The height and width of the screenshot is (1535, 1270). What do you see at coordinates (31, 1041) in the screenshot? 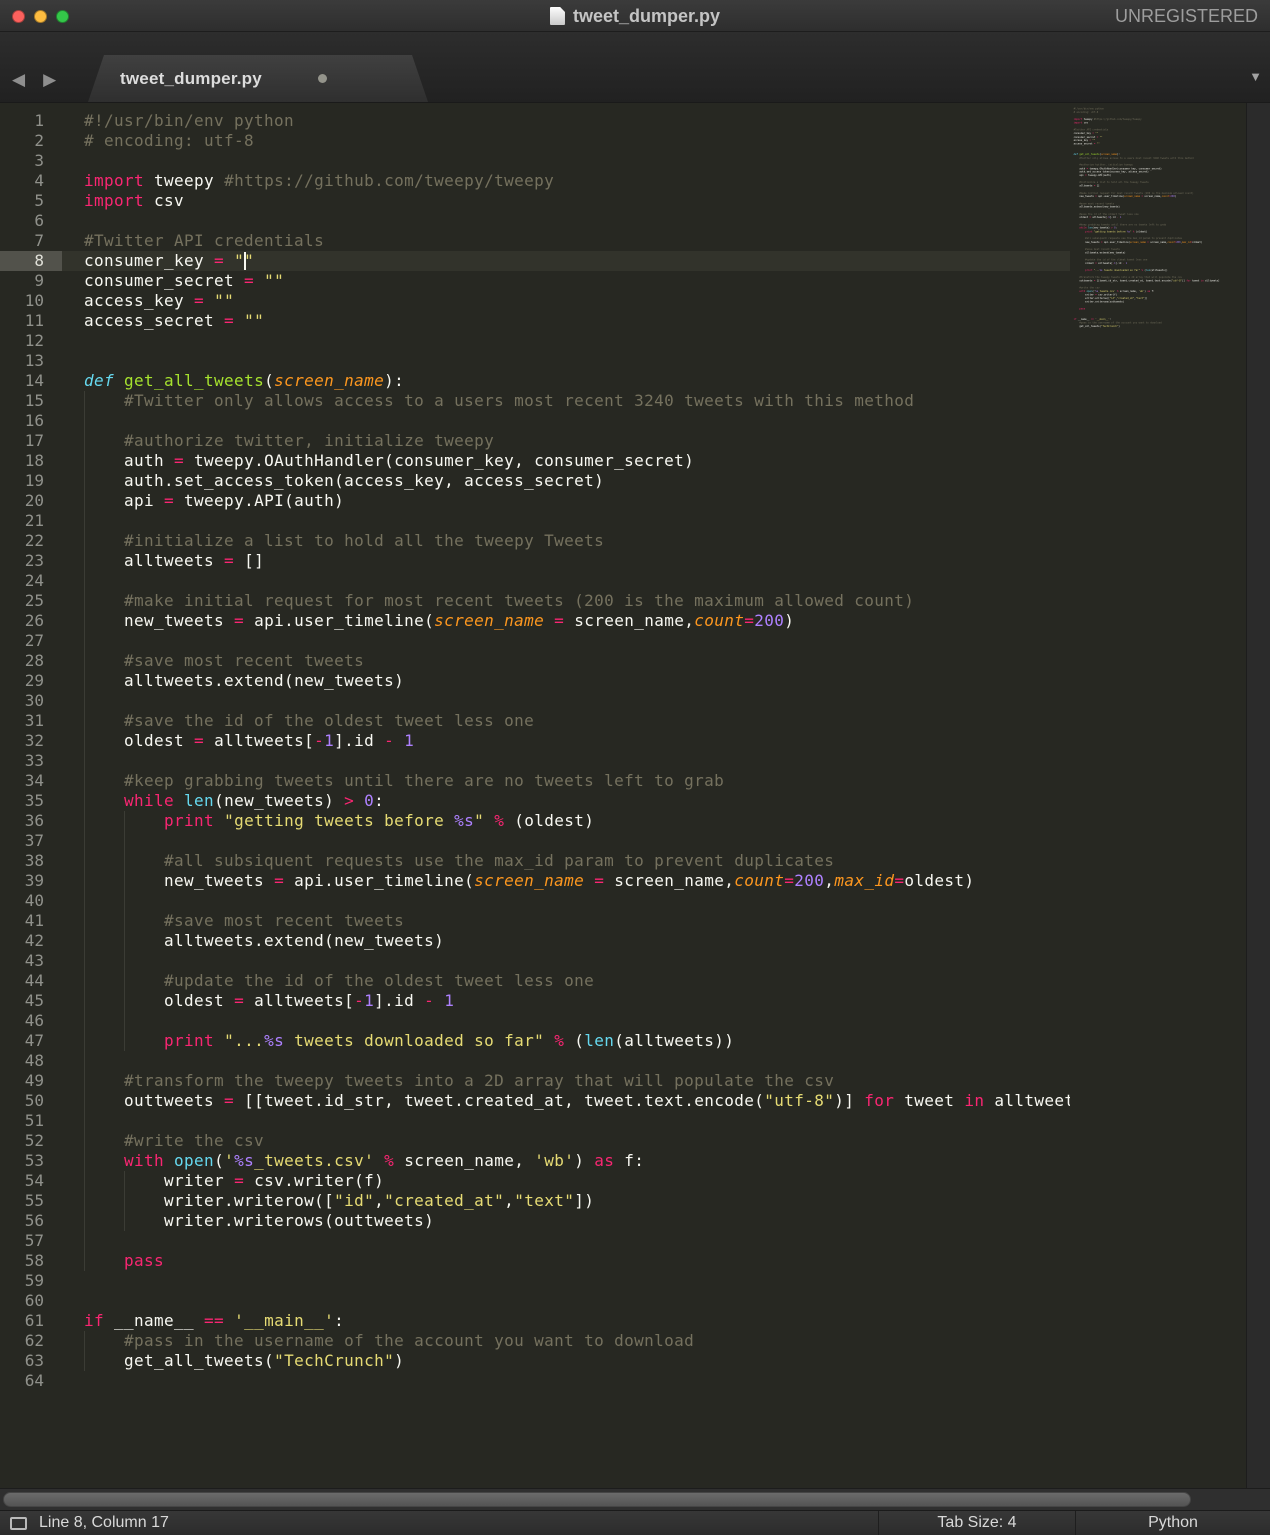
I see `line-number: 47` at bounding box center [31, 1041].